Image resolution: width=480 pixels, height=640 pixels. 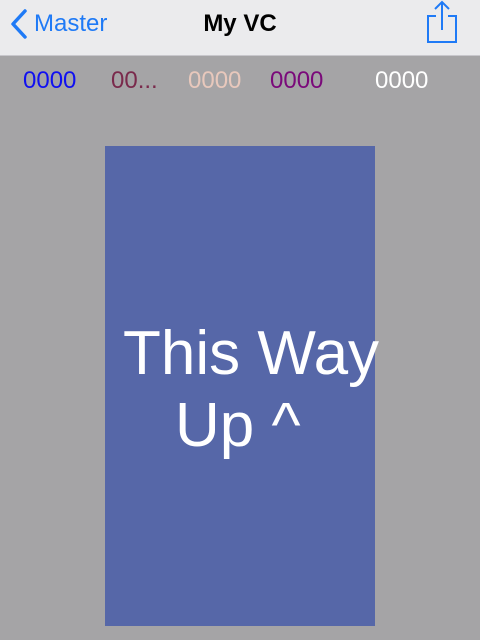 I want to click on share-button, so click(x=442, y=22).